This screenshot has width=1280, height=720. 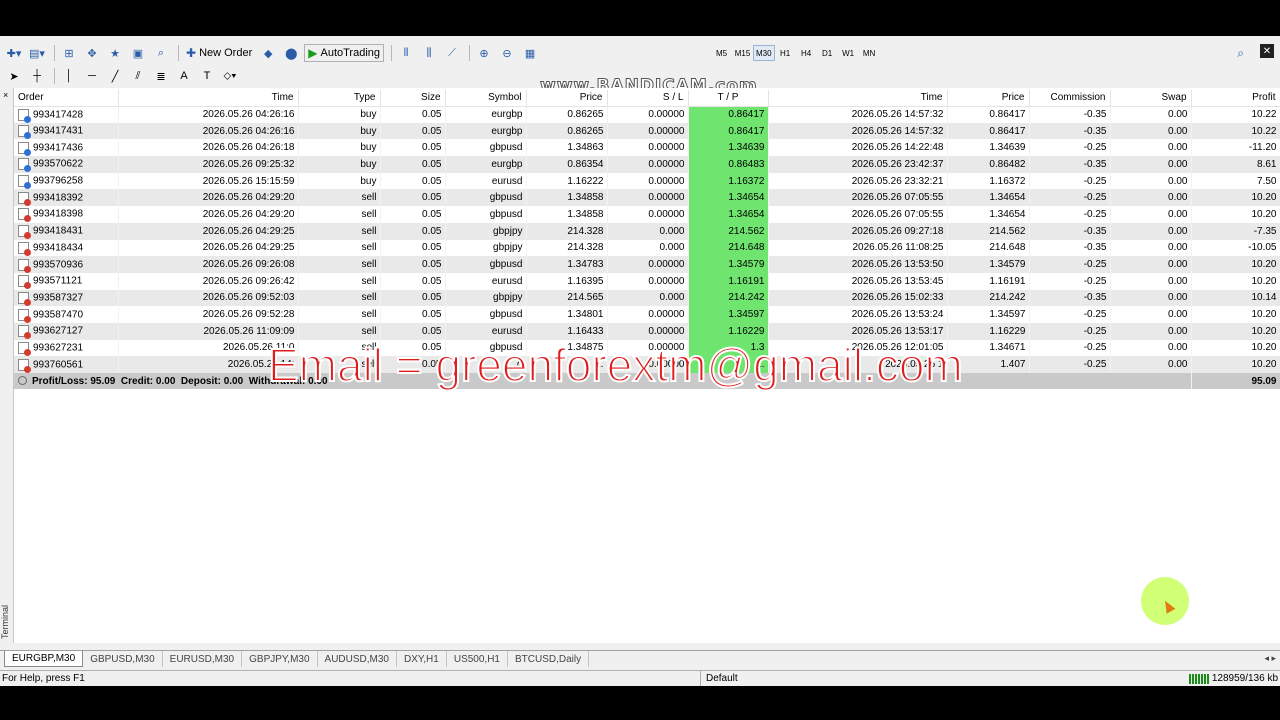 I want to click on column-header: S / L, so click(x=648, y=98).